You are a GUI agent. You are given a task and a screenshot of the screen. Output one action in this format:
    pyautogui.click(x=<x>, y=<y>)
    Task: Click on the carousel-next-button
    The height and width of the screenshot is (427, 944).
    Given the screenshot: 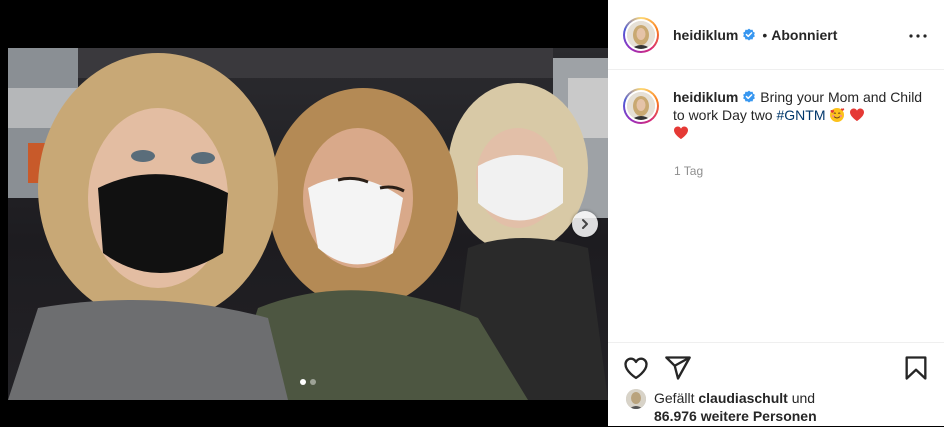 What is the action you would take?
    pyautogui.click(x=585, y=224)
    